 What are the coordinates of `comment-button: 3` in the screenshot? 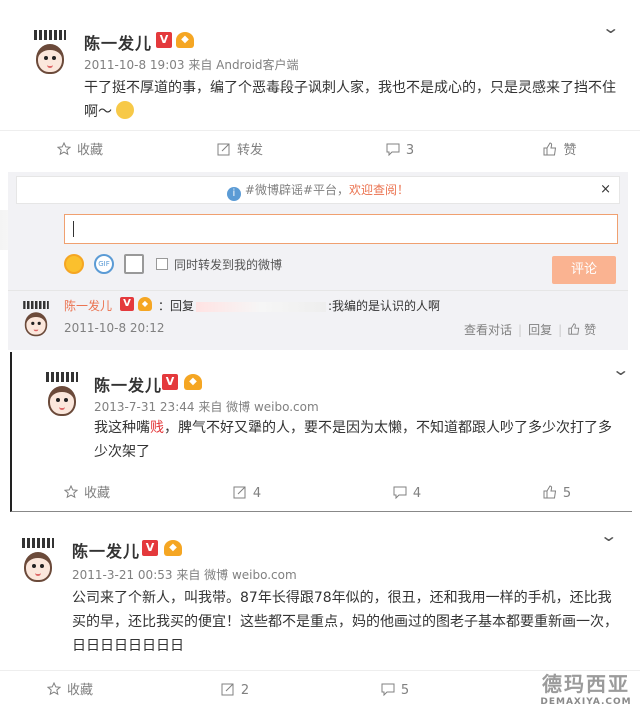 It's located at (400, 151).